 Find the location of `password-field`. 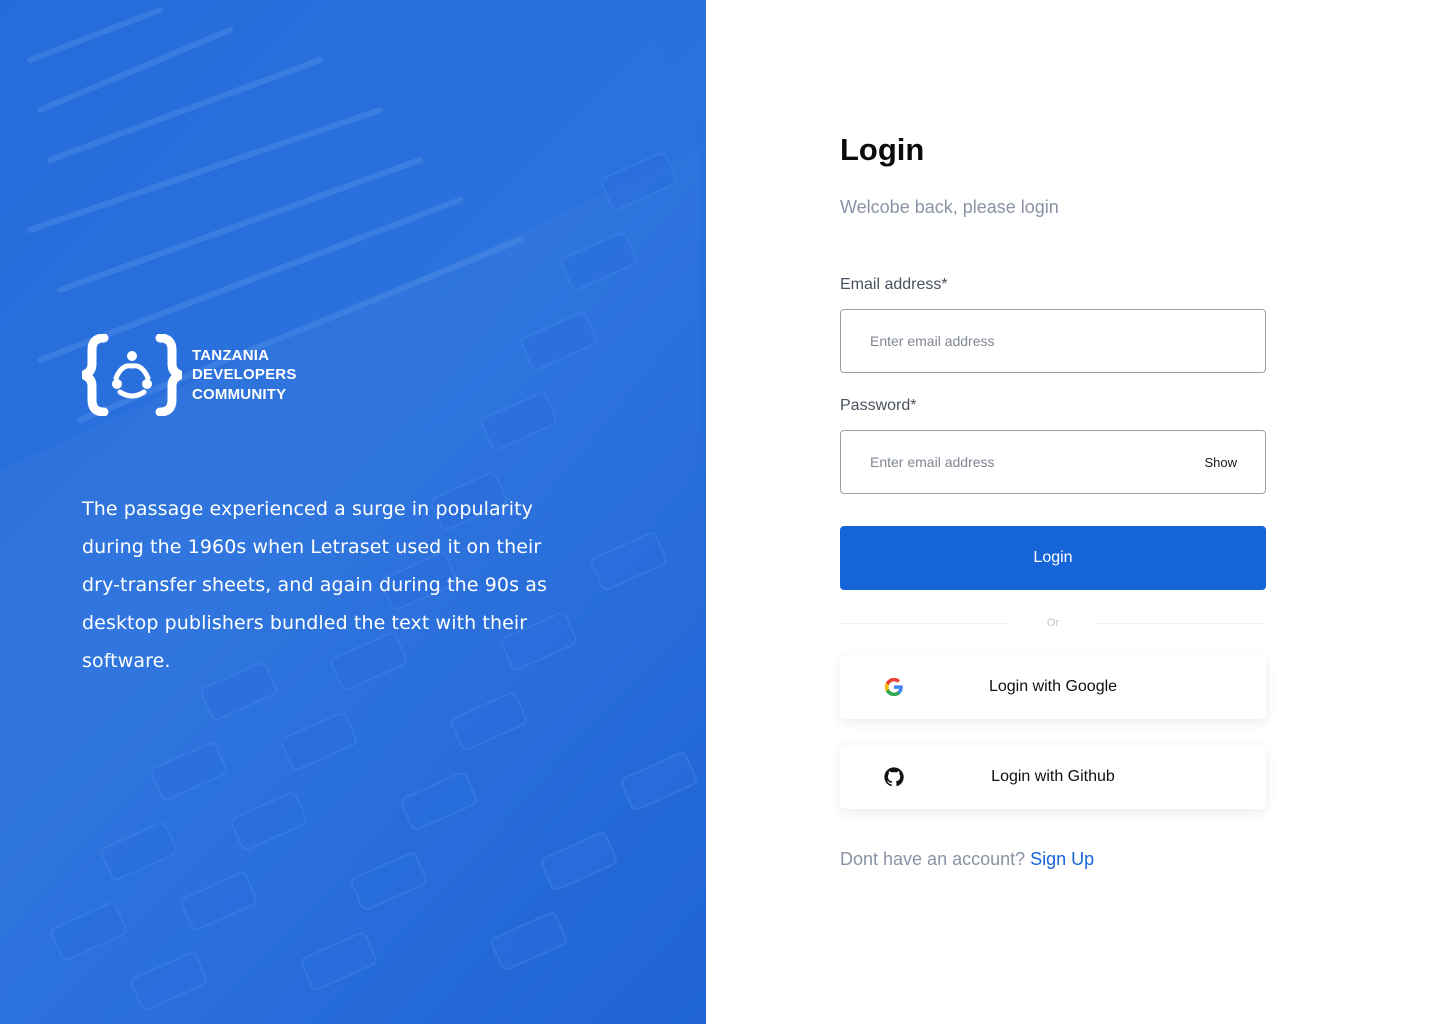

password-field is located at coordinates (1037, 462).